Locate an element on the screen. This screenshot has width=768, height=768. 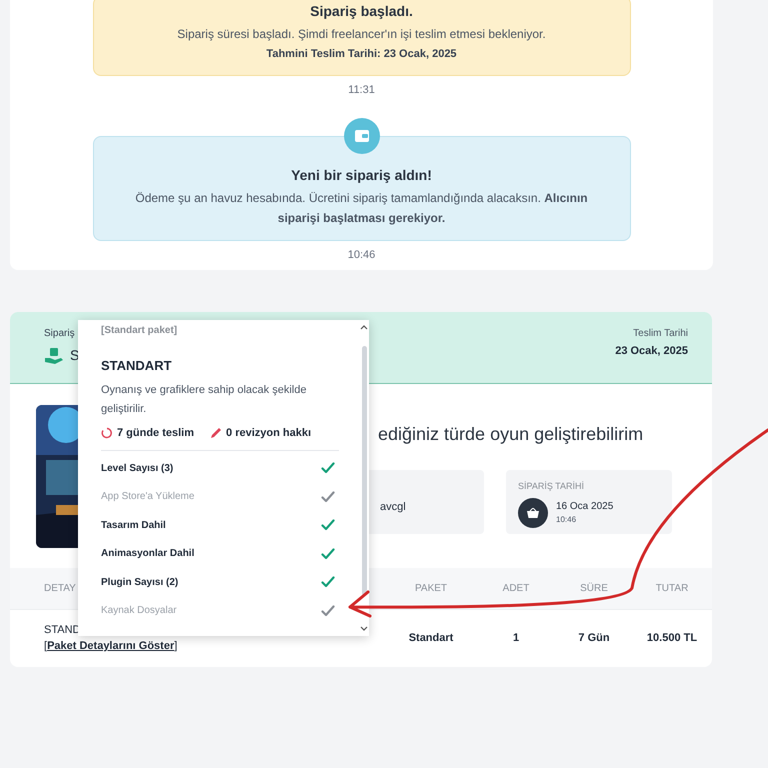
package-tag: [Standart paket] is located at coordinates (225, 330).